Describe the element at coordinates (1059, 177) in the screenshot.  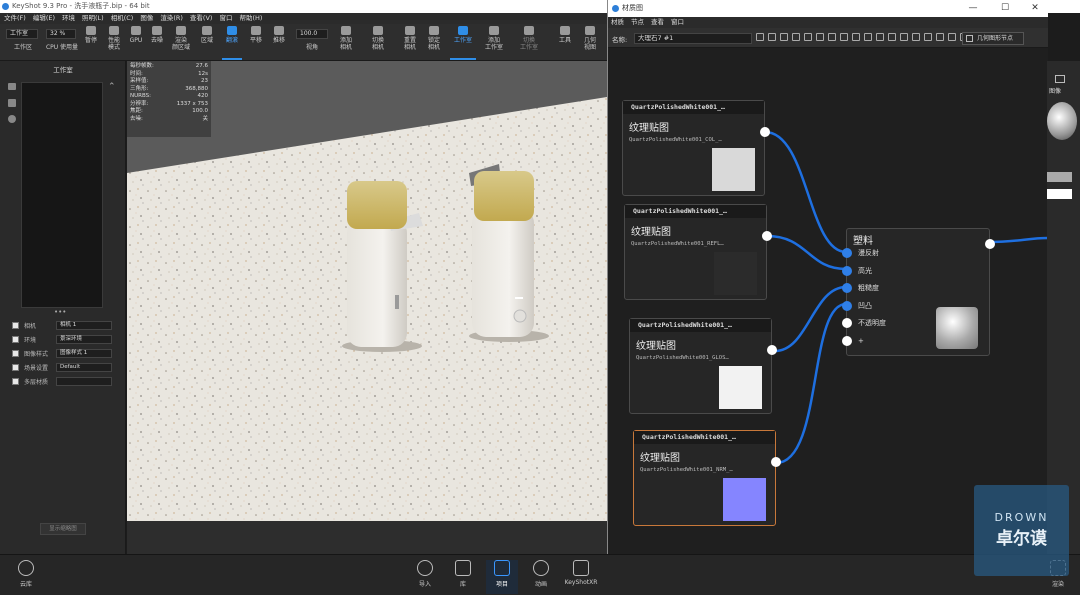
I see `color-swatch-gray` at that location.